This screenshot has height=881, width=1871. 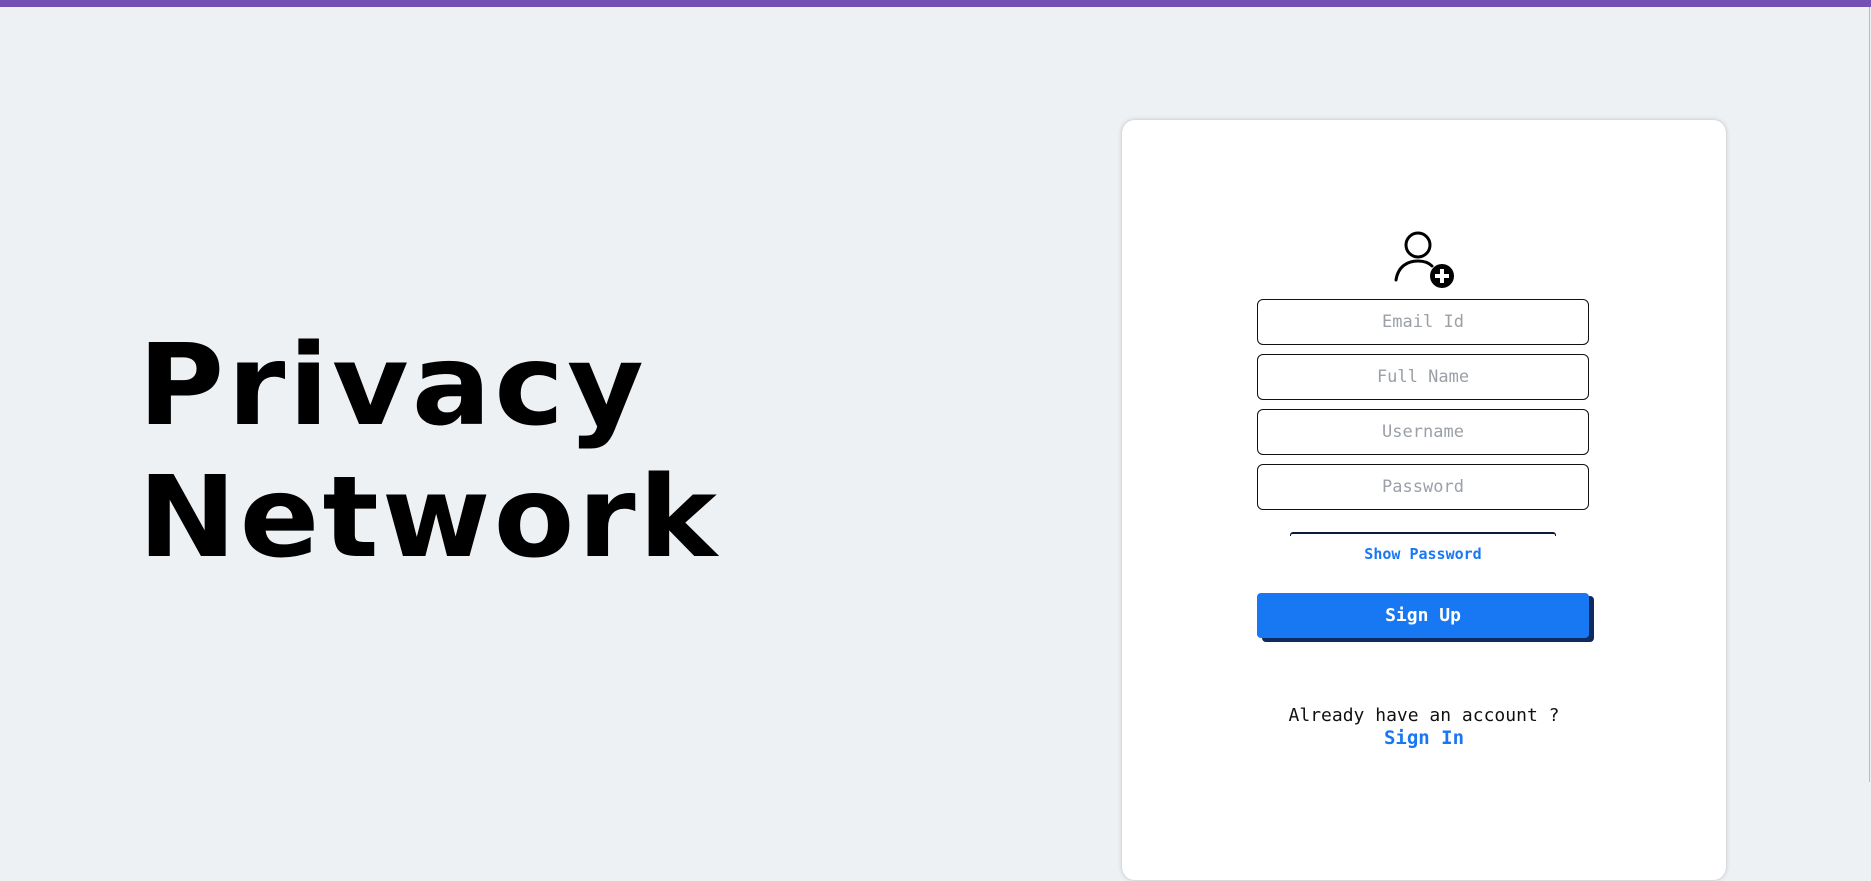 I want to click on show-password-toggle: Show Password, so click(x=1423, y=554).